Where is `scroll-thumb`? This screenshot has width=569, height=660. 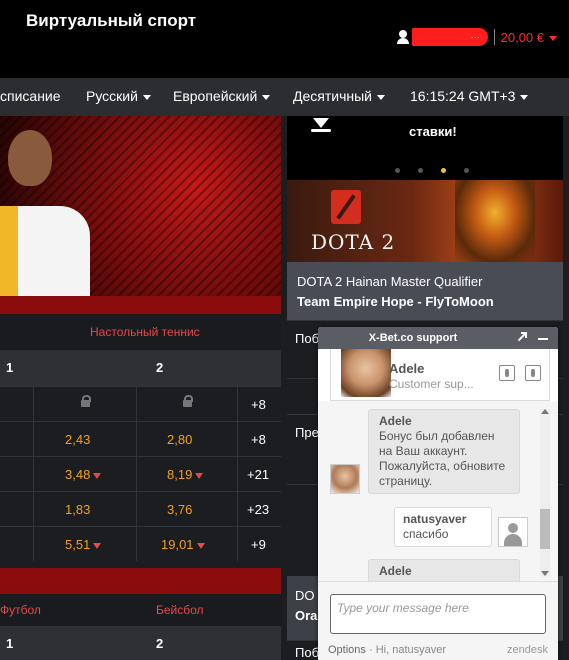 scroll-thumb is located at coordinates (545, 529).